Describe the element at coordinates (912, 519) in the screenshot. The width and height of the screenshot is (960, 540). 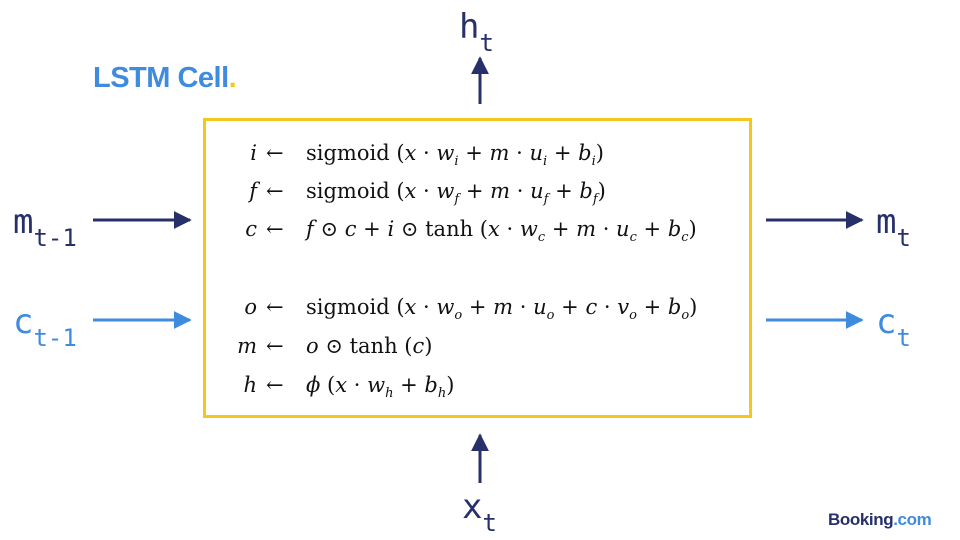
I see `brand-suffix: .com` at that location.